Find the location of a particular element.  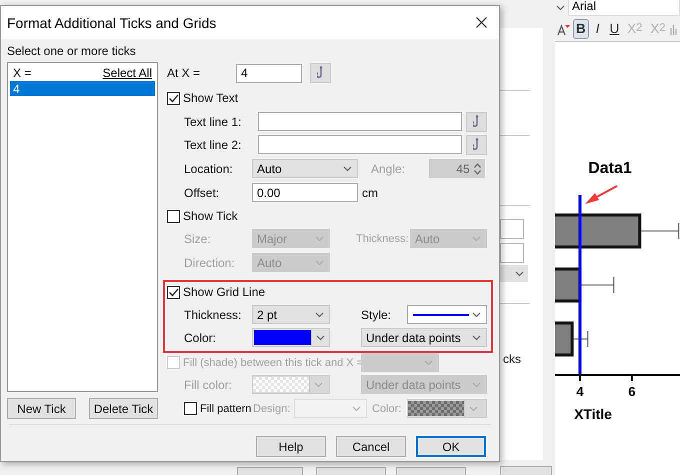

field-label: Style: is located at coordinates (376, 315).